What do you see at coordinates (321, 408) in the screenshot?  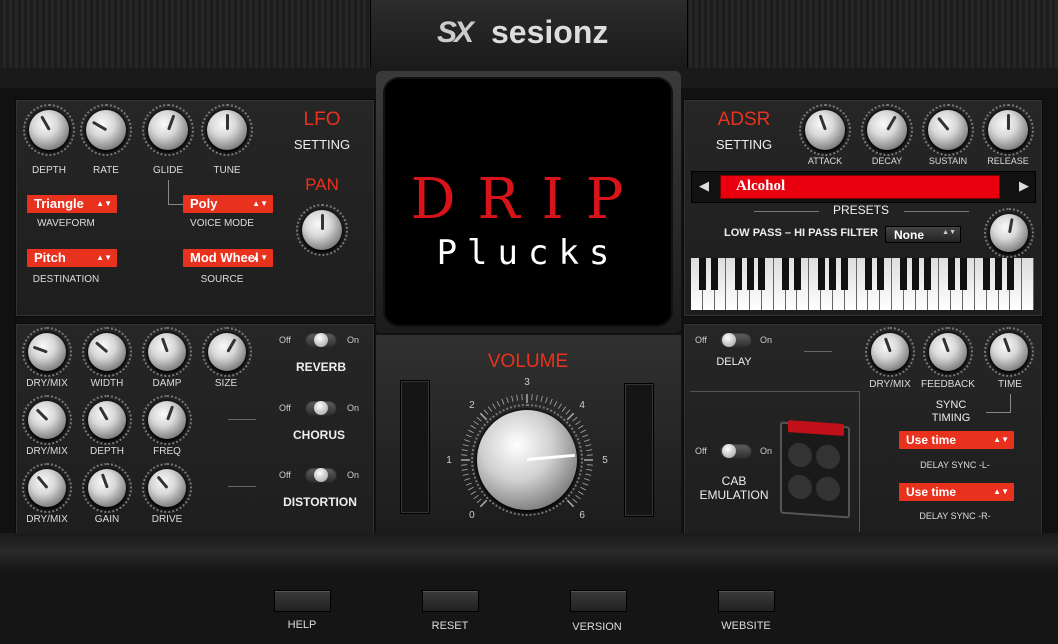 I see `chorus-toggle` at bounding box center [321, 408].